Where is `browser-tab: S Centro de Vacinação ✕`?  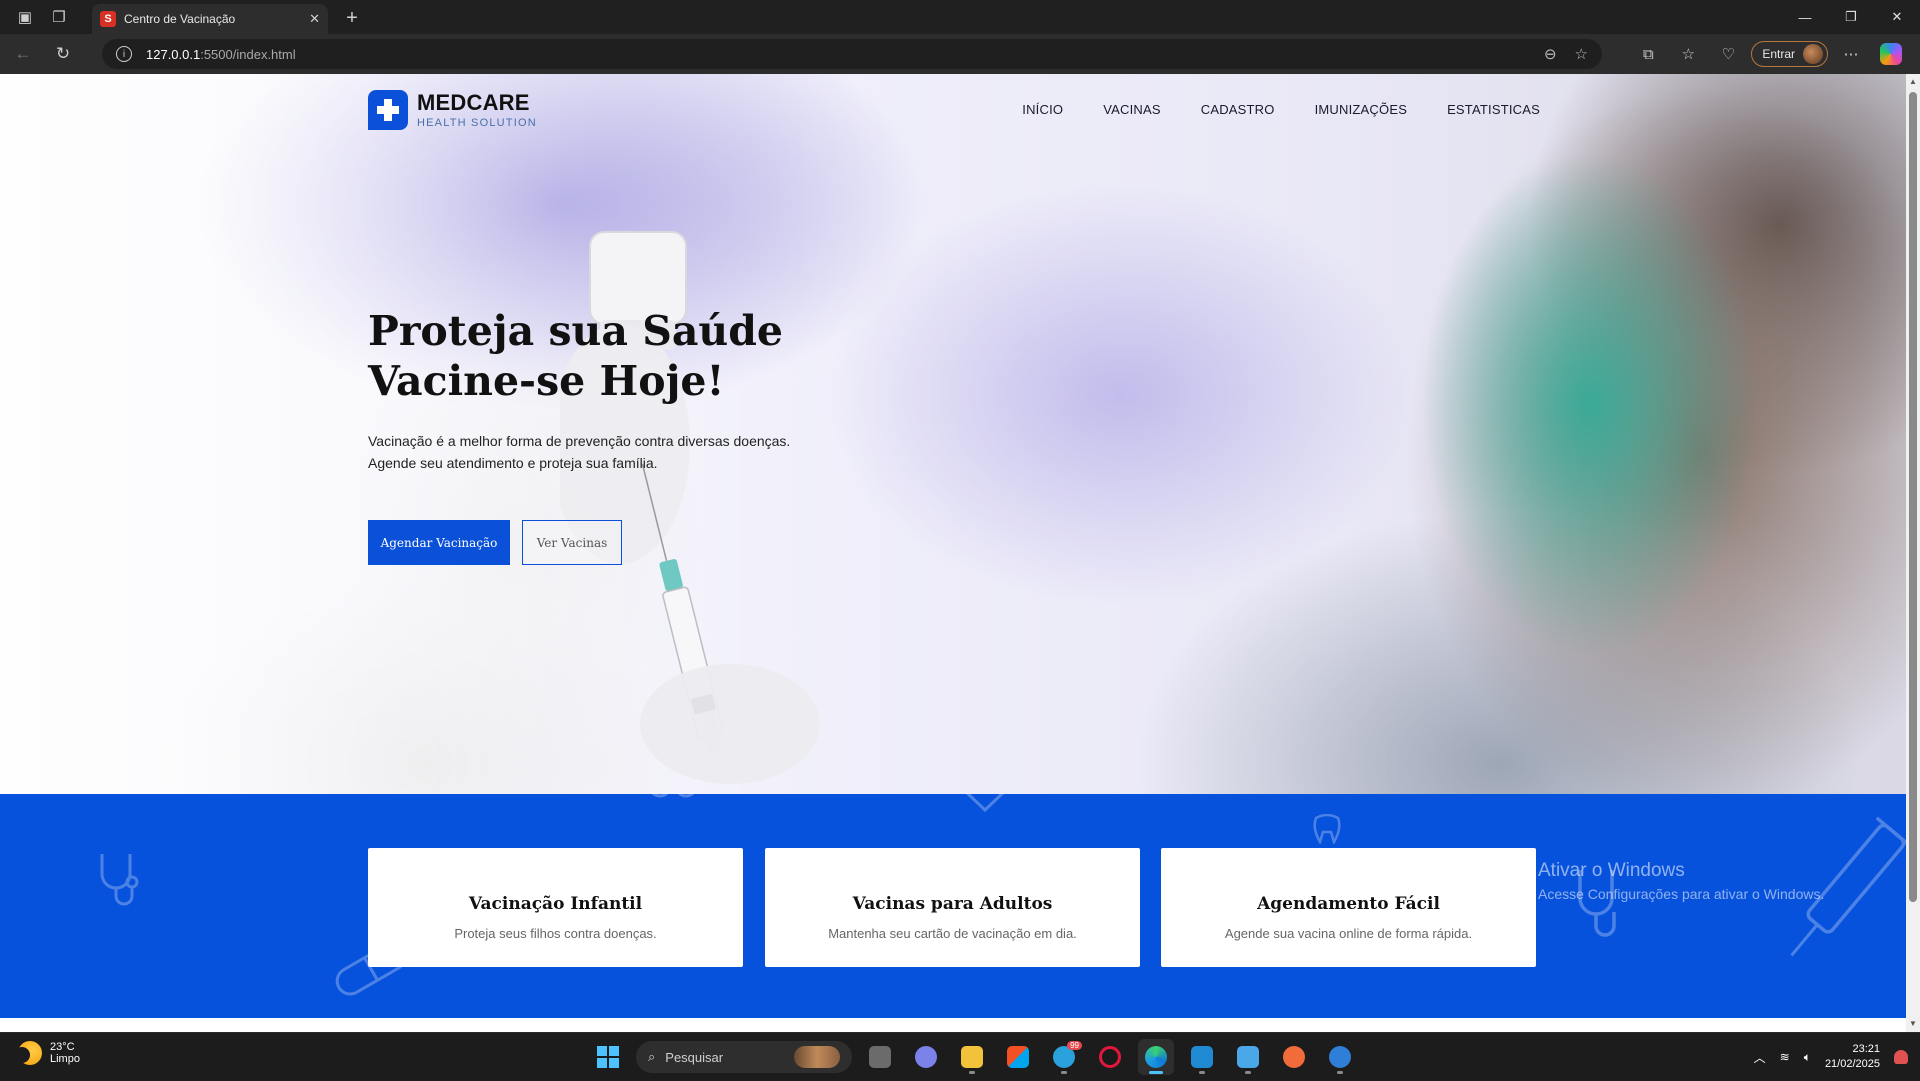 browser-tab: S Centro de Vacinação ✕ is located at coordinates (210, 19).